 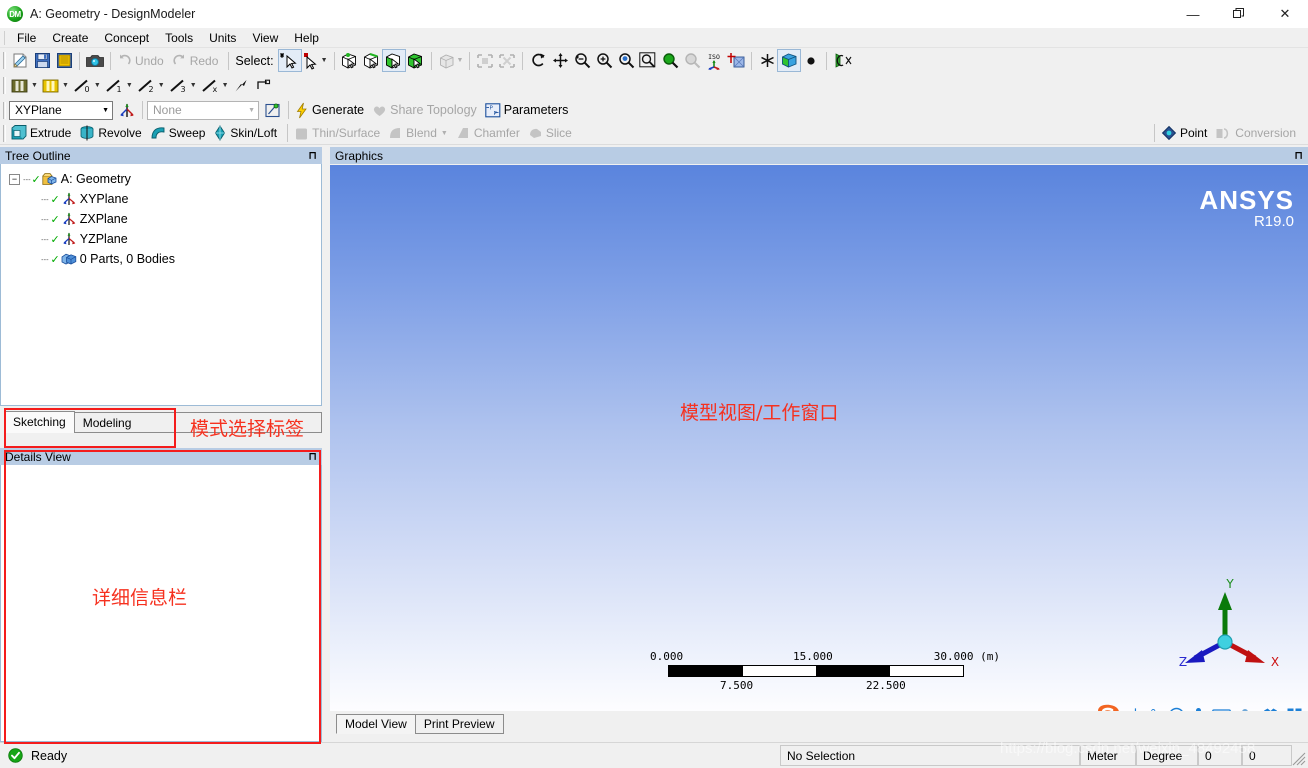 What do you see at coordinates (1257, 133) in the screenshot?
I see `conversion-button: Conversion` at bounding box center [1257, 133].